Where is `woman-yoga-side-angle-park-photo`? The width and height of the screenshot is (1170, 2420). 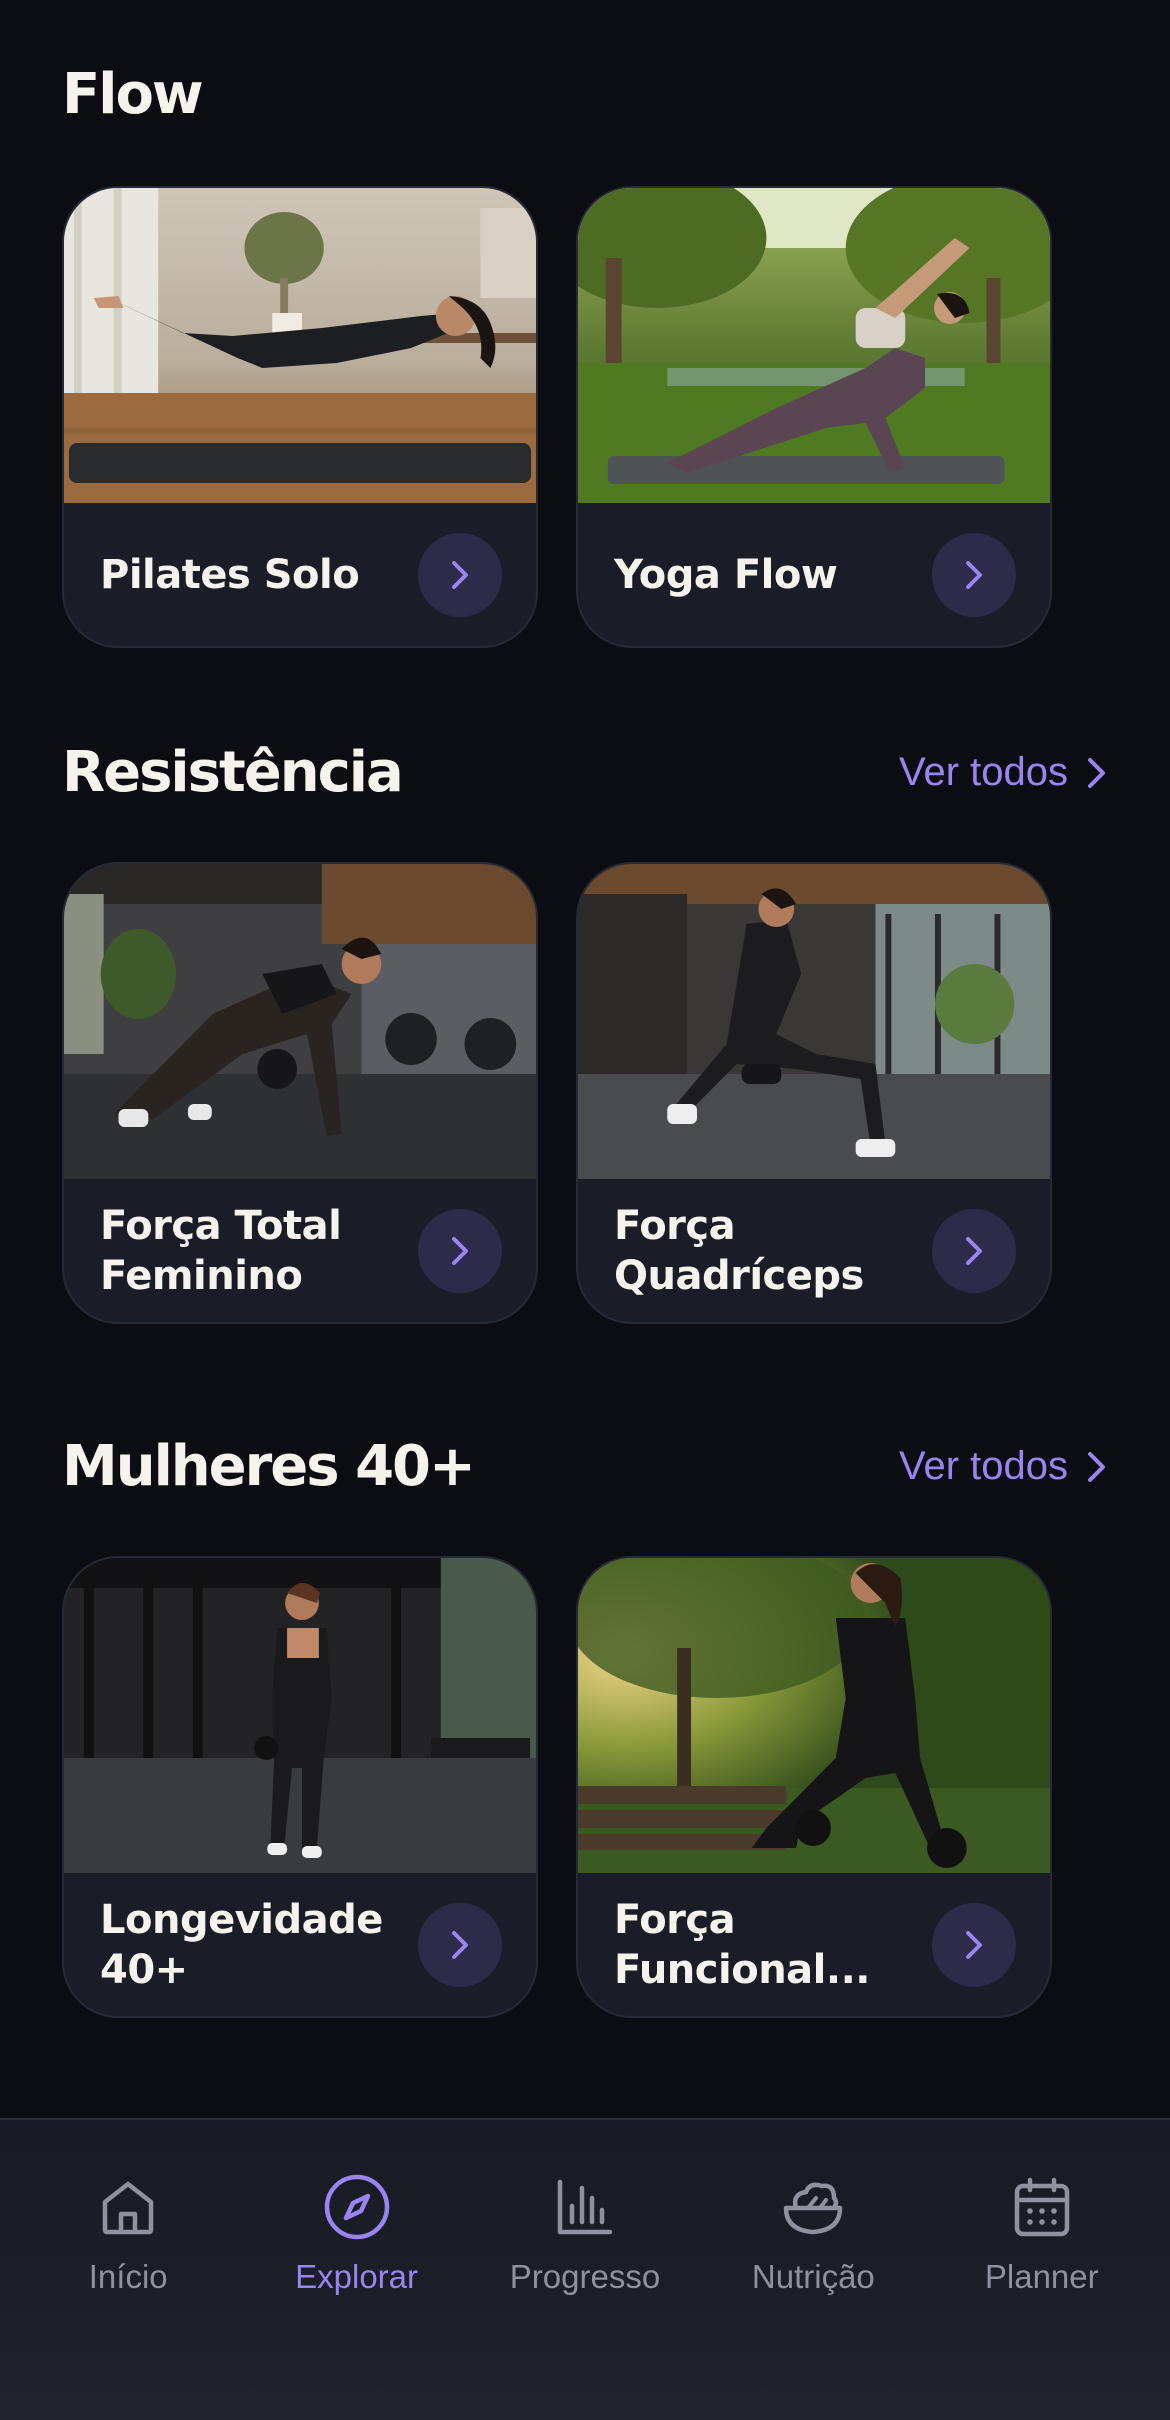 woman-yoga-side-angle-park-photo is located at coordinates (814, 345).